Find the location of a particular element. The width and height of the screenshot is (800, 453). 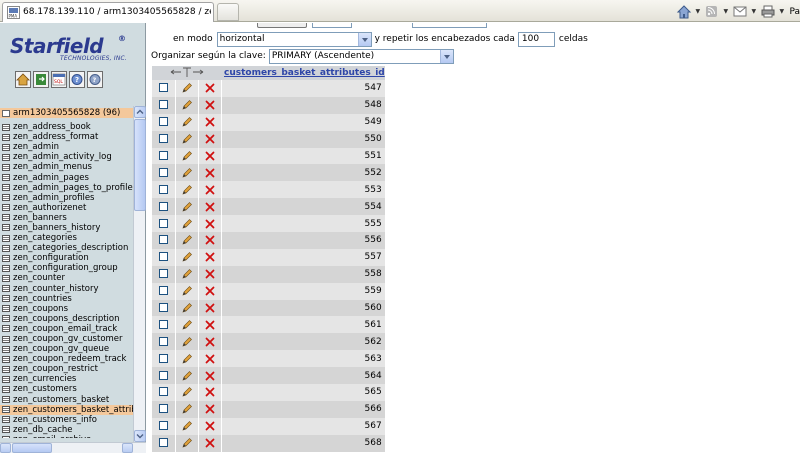

new-tab-button is located at coordinates (228, 12).